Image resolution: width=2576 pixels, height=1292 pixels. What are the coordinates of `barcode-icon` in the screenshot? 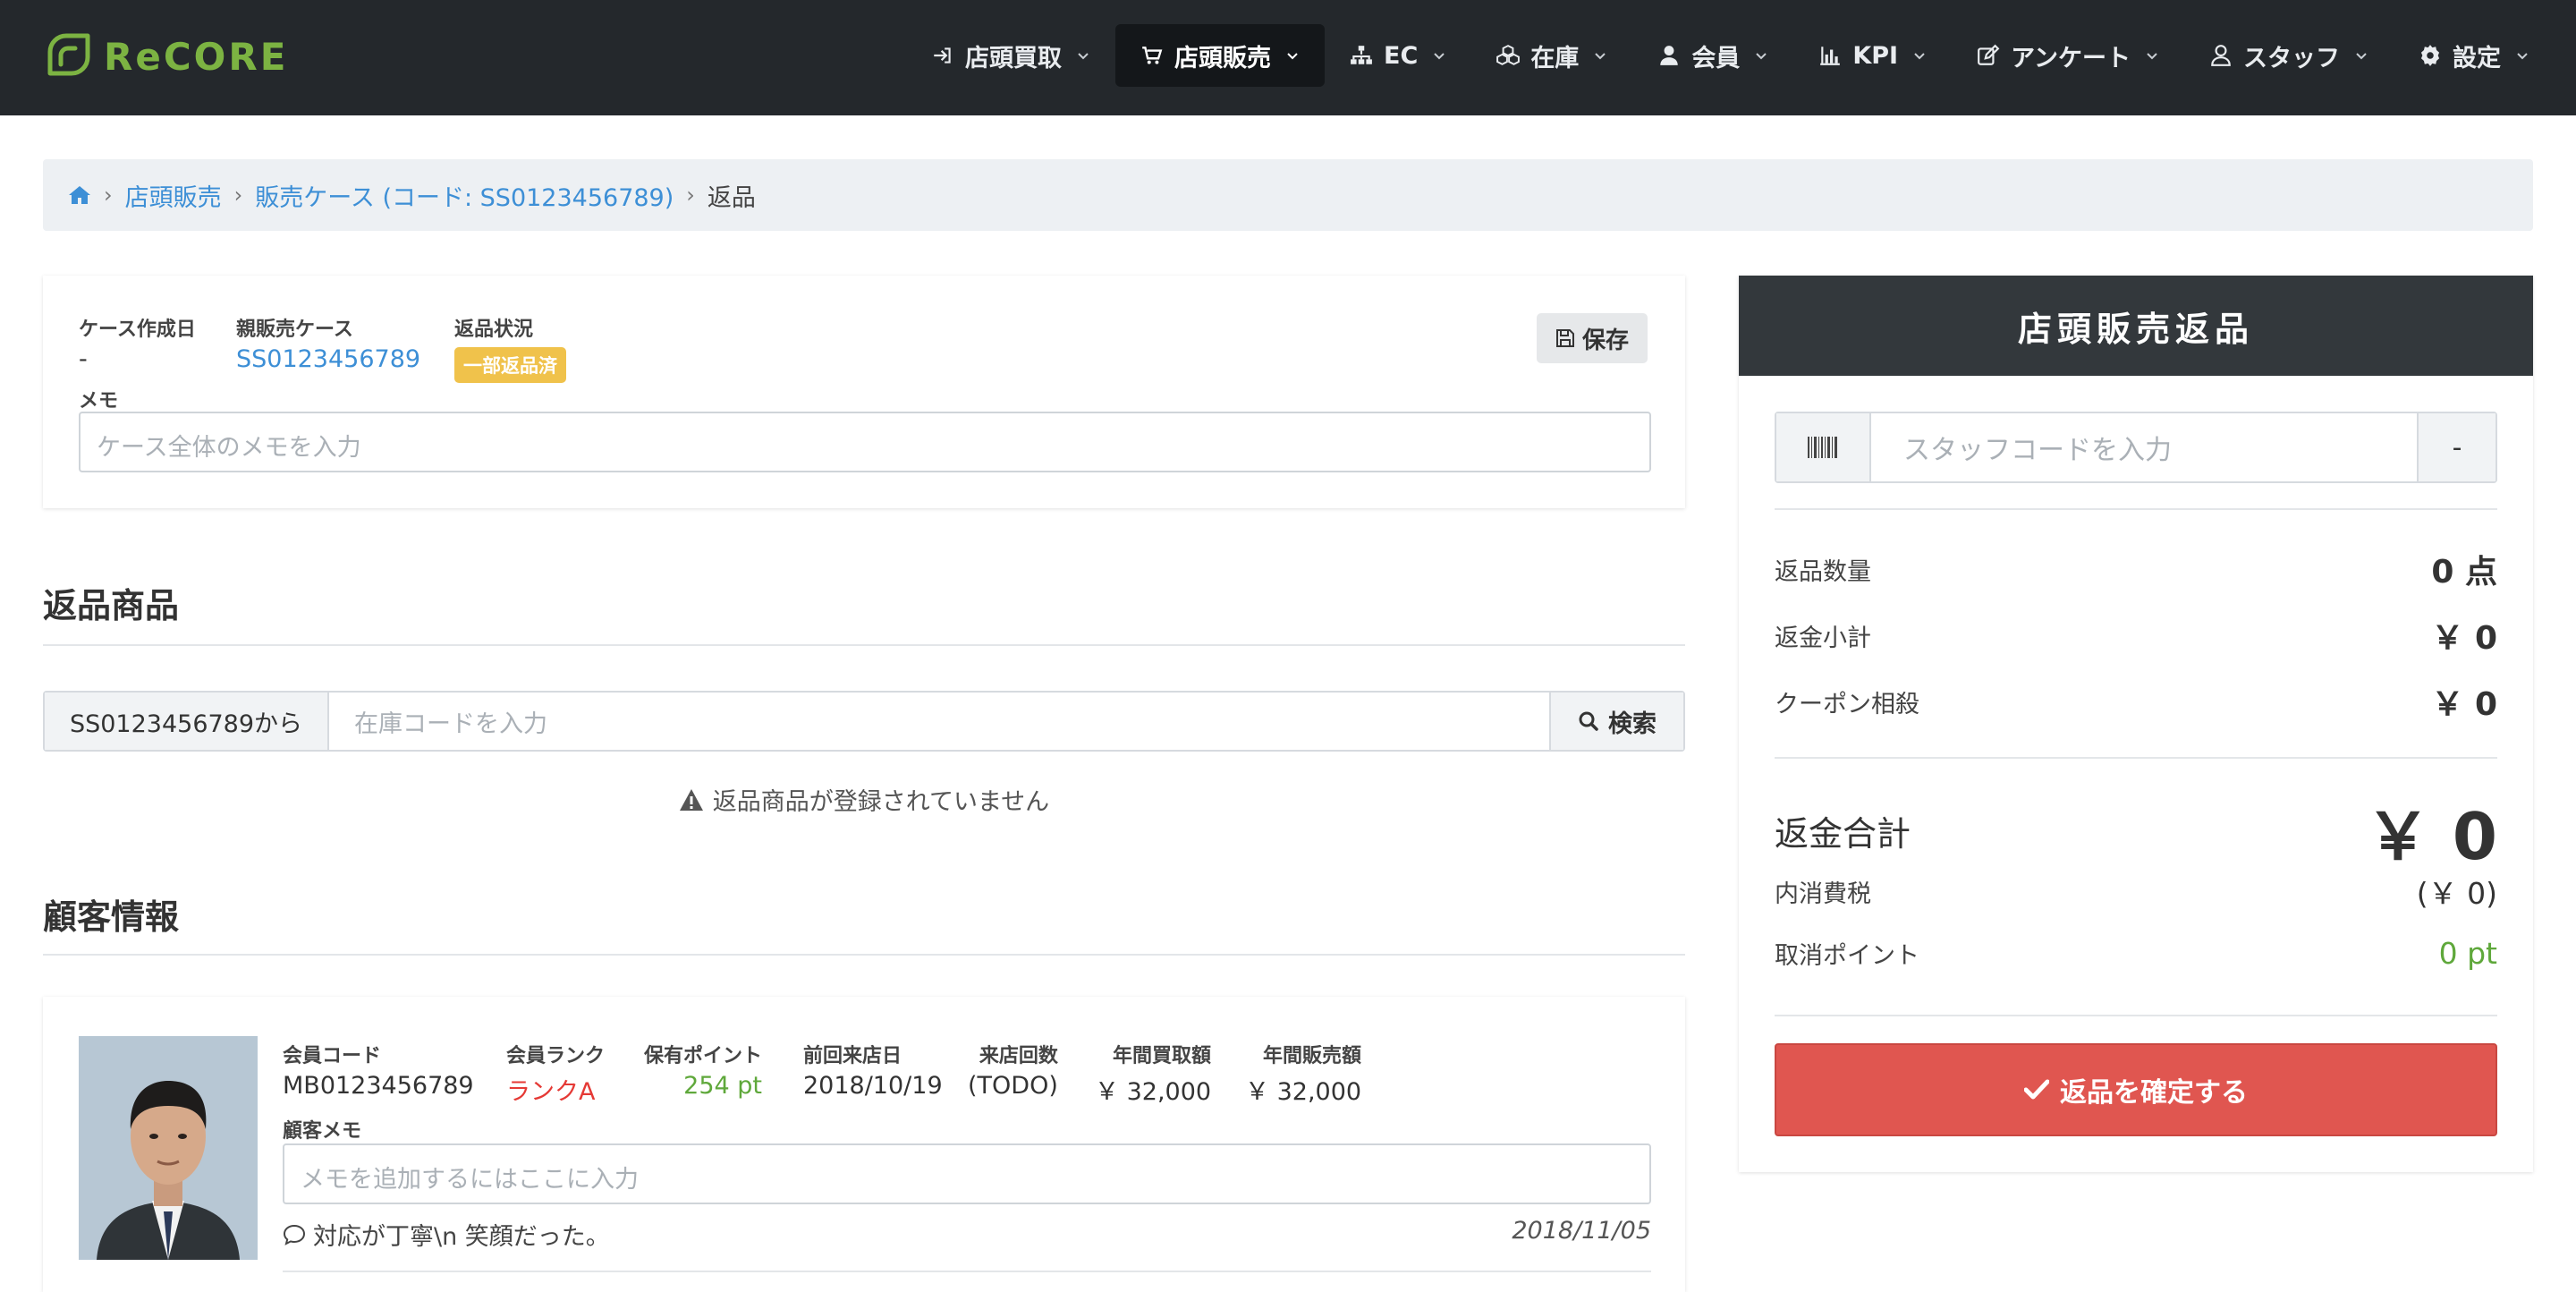 It's located at (1823, 447).